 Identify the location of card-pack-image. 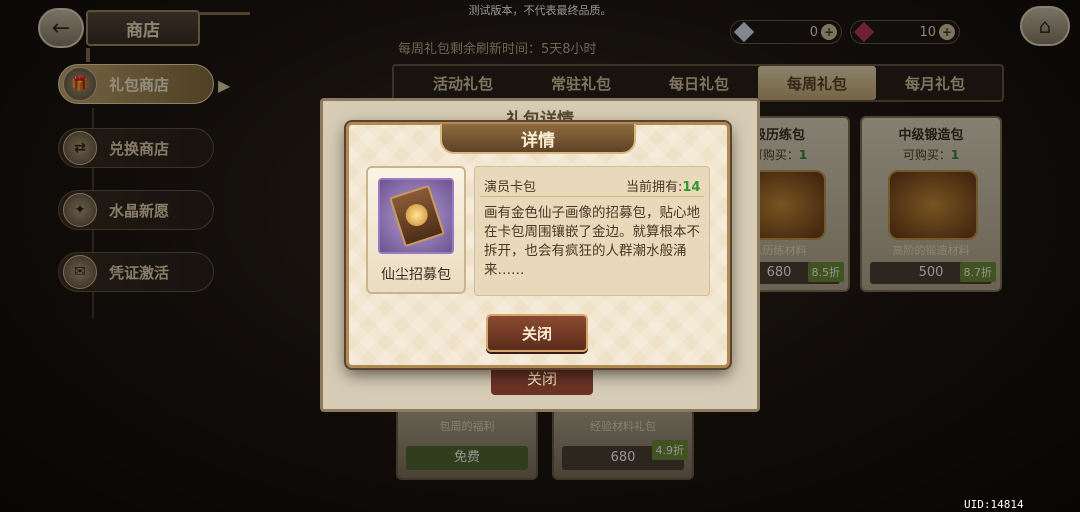
(417, 216).